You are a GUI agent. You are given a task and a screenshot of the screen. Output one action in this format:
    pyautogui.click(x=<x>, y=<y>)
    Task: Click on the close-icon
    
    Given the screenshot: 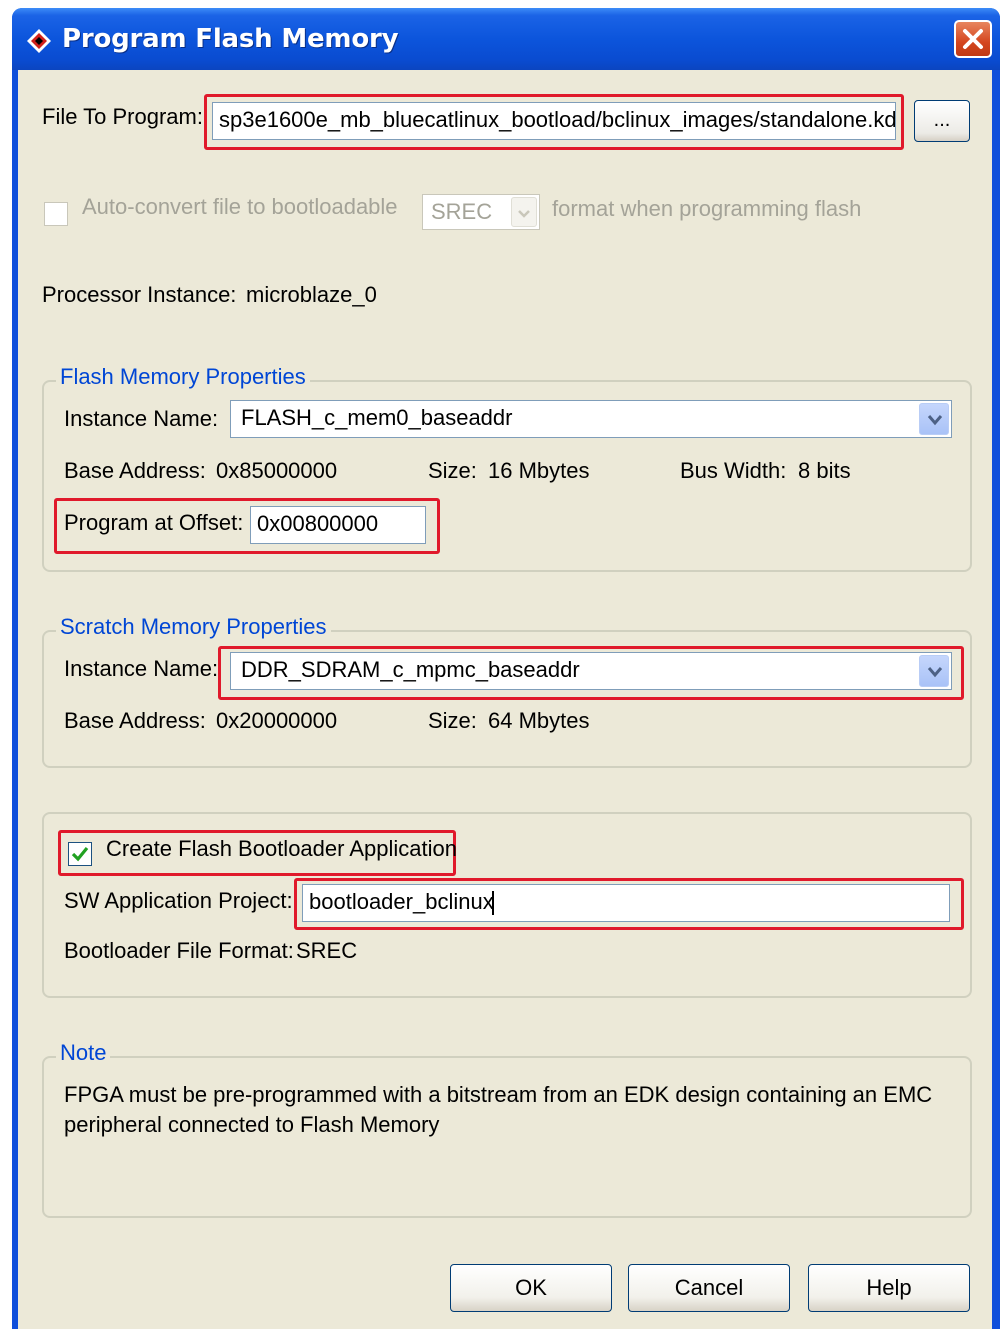 What is the action you would take?
    pyautogui.click(x=973, y=39)
    